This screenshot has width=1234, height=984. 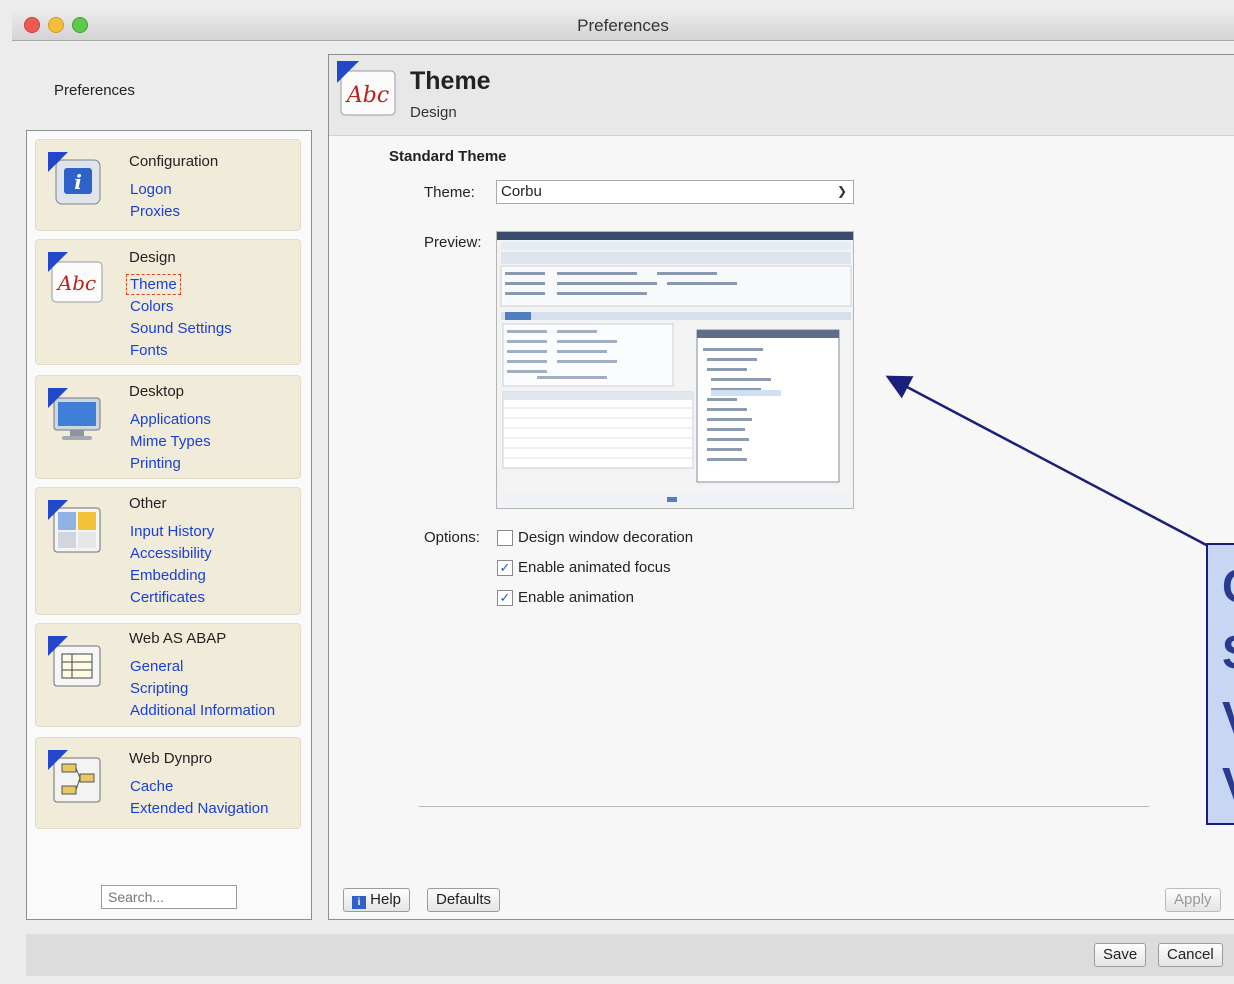 I want to click on callout-line: S, so click(x=1228, y=652).